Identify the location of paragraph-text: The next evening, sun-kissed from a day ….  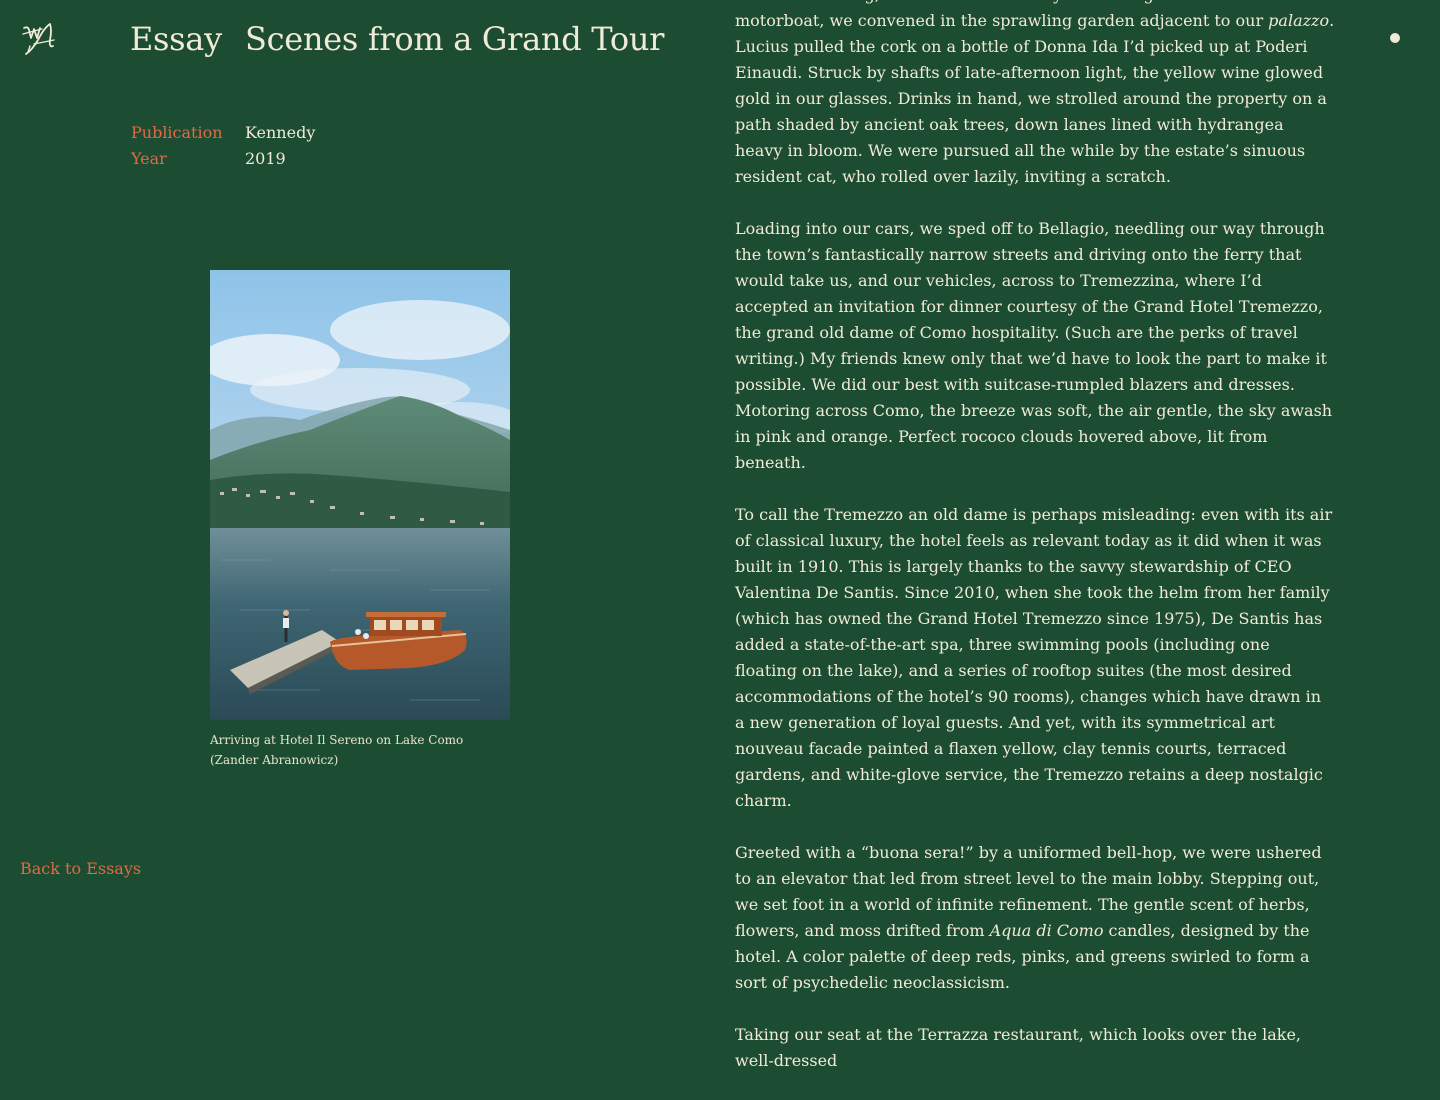
(1017, 15).